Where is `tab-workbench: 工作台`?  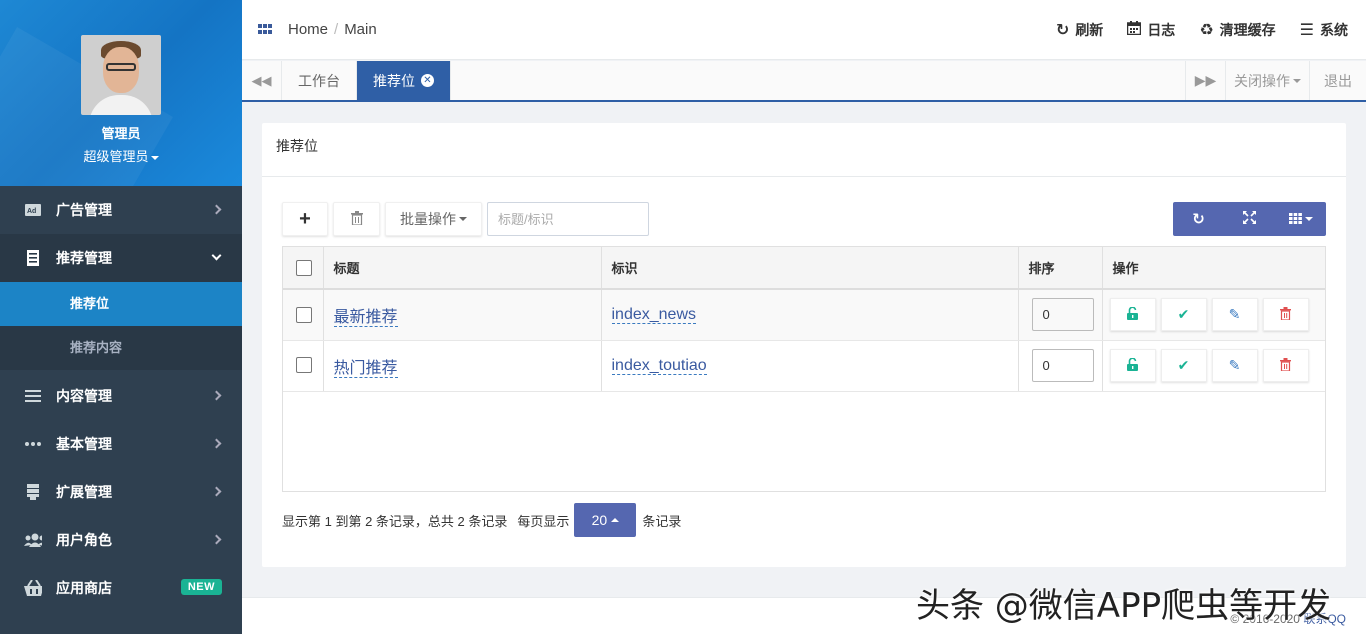
tab-workbench: 工作台 is located at coordinates (319, 80).